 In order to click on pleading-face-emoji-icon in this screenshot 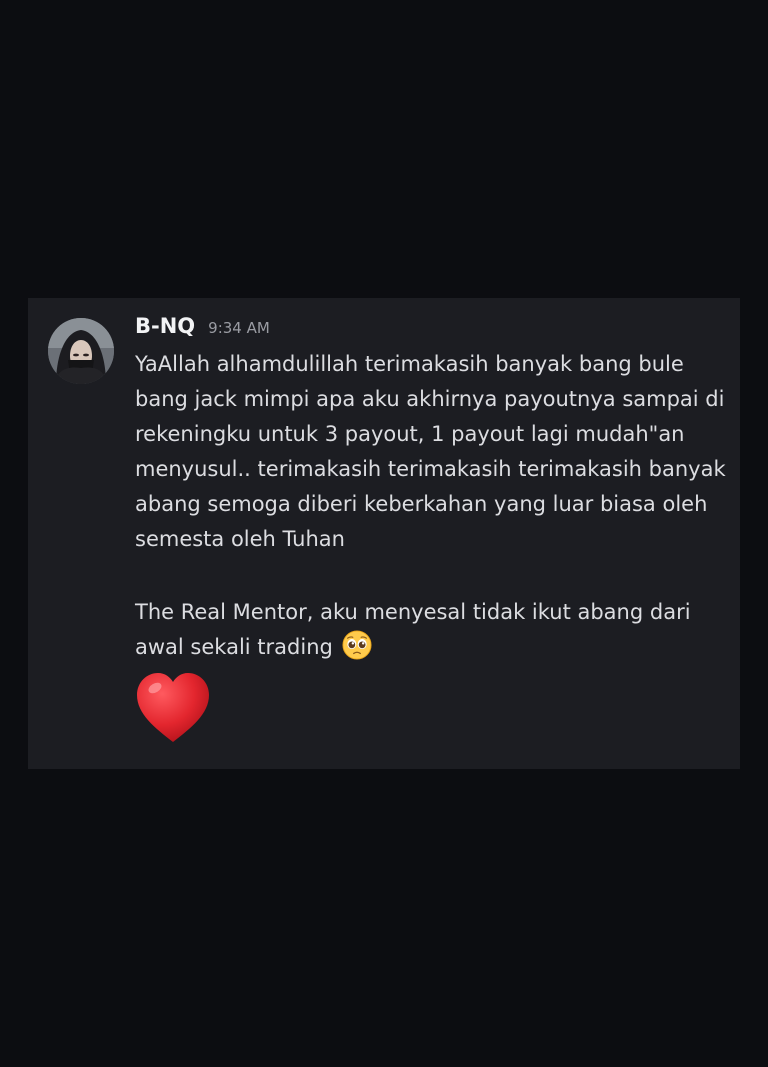, I will do `click(357, 645)`.